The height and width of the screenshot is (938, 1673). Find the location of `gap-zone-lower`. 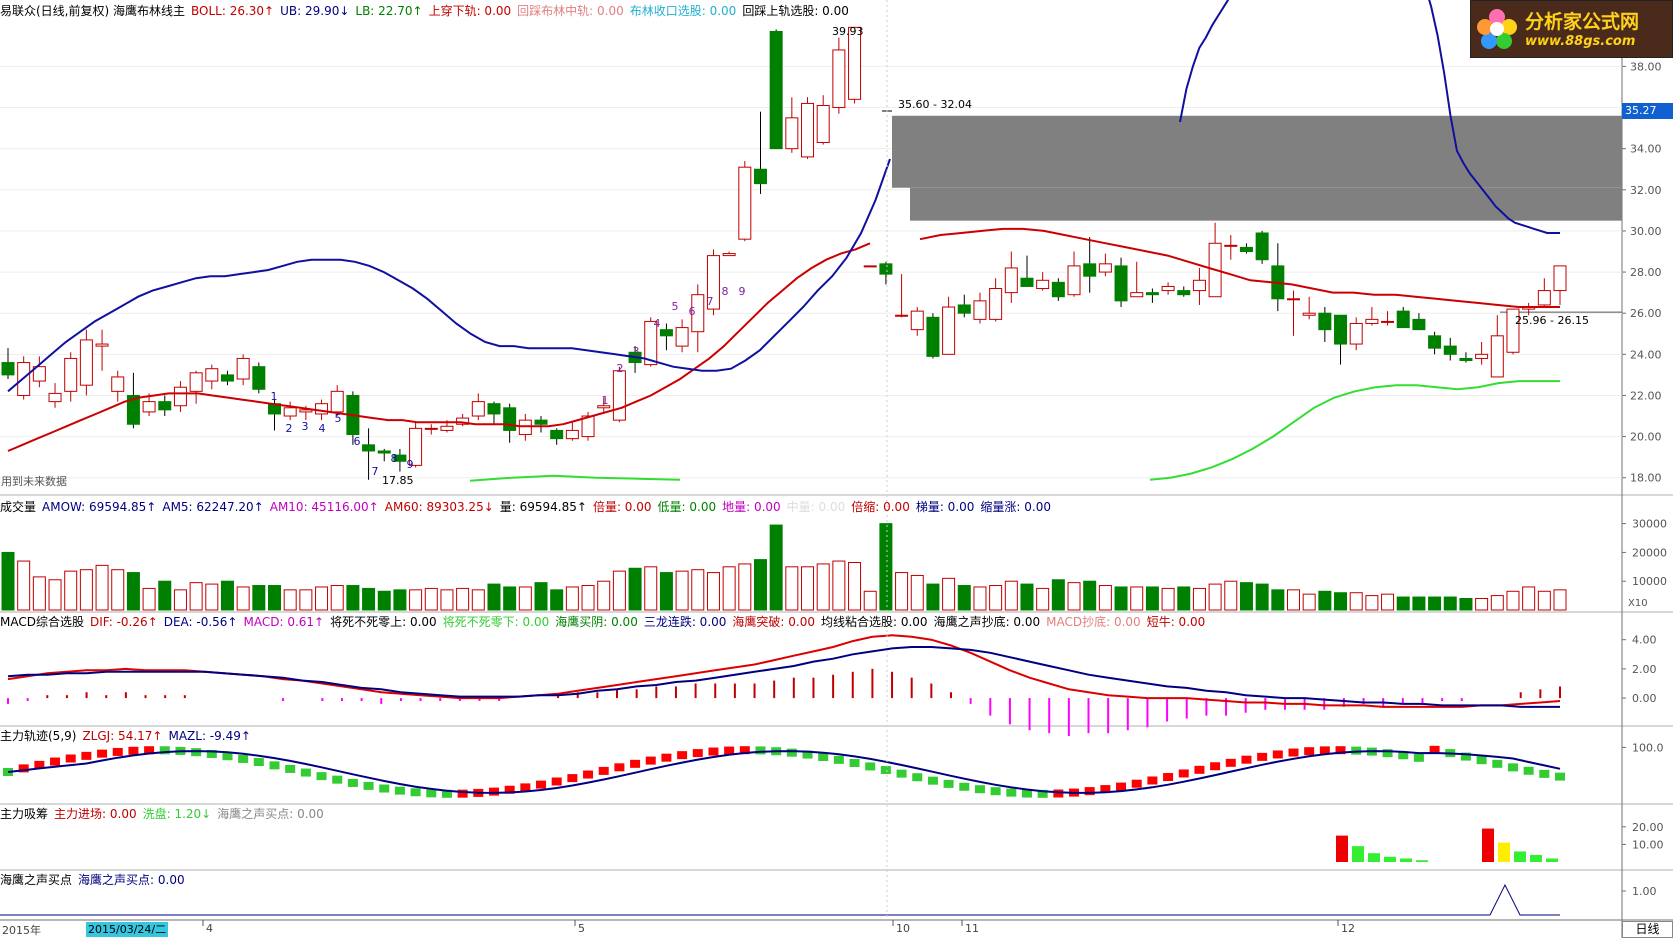

gap-zone-lower is located at coordinates (1266, 204).